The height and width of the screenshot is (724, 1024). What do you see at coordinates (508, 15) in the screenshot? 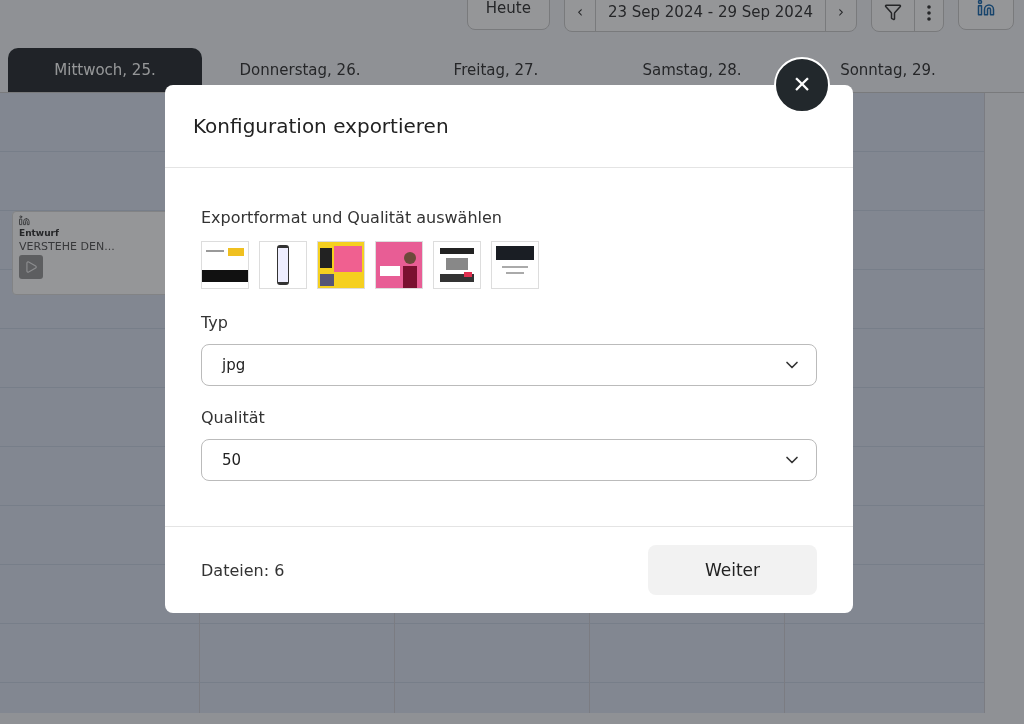
I see `today-button: Heute` at bounding box center [508, 15].